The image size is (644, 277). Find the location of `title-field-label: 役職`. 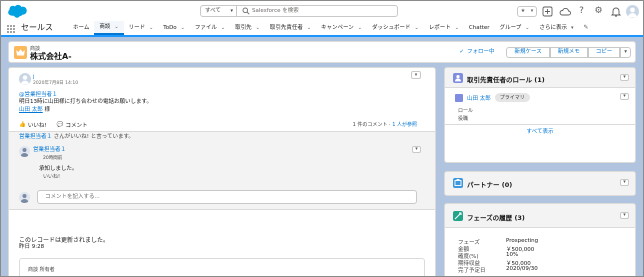

title-field-label: 役職 is located at coordinates (463, 119).